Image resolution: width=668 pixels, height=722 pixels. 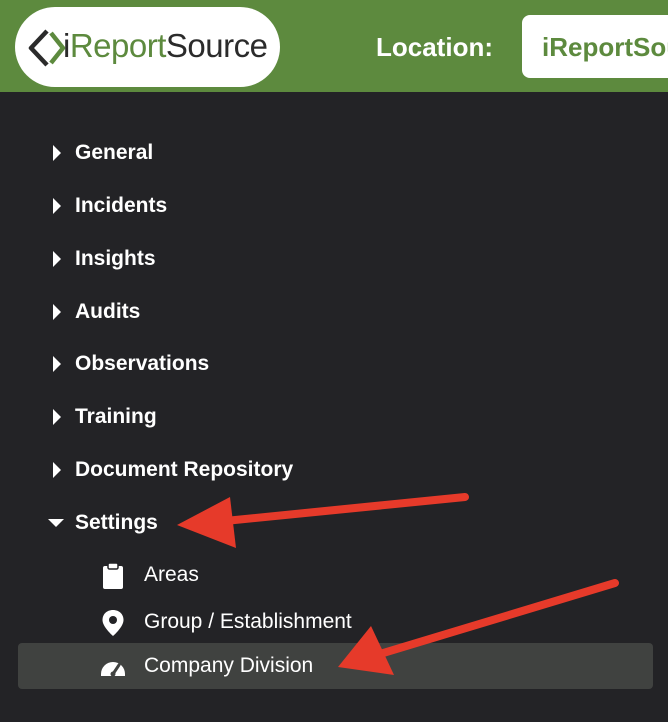 What do you see at coordinates (171, 574) in the screenshot?
I see `sub-item-label: Areas` at bounding box center [171, 574].